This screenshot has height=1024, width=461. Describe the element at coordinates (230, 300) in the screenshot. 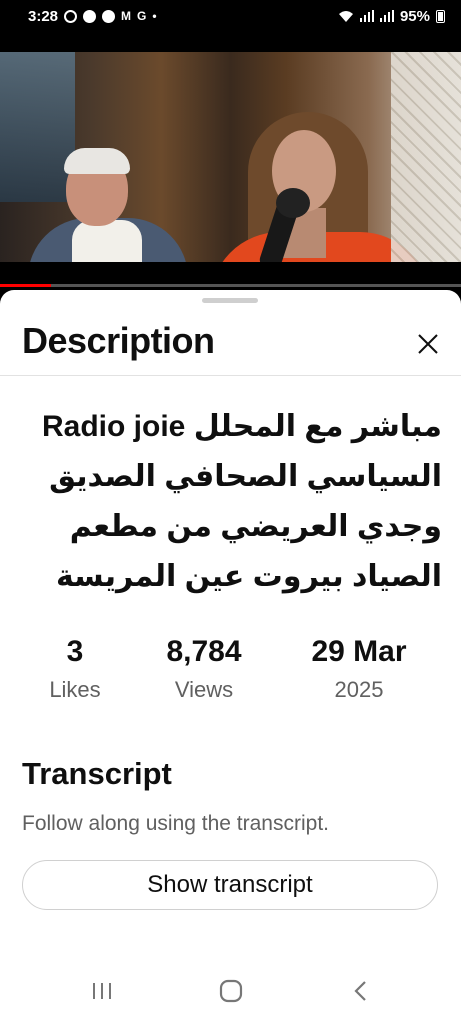

I see `drag-handle` at that location.